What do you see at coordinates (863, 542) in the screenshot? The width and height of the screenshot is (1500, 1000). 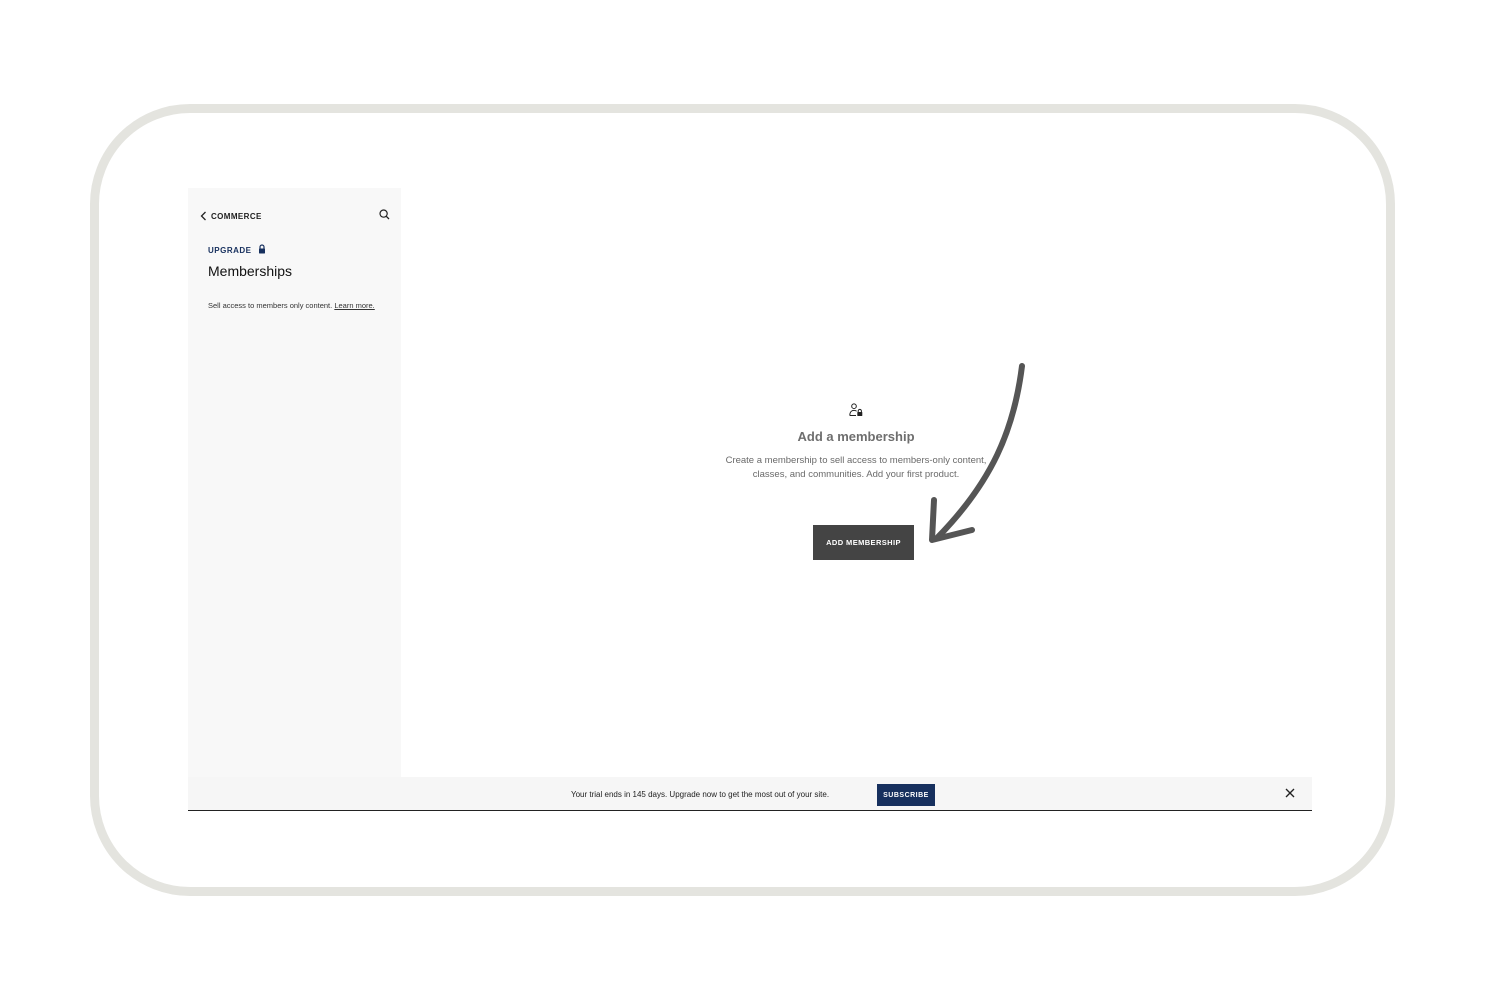 I see `add-membership-button: ADD MEMBERSHIP` at bounding box center [863, 542].